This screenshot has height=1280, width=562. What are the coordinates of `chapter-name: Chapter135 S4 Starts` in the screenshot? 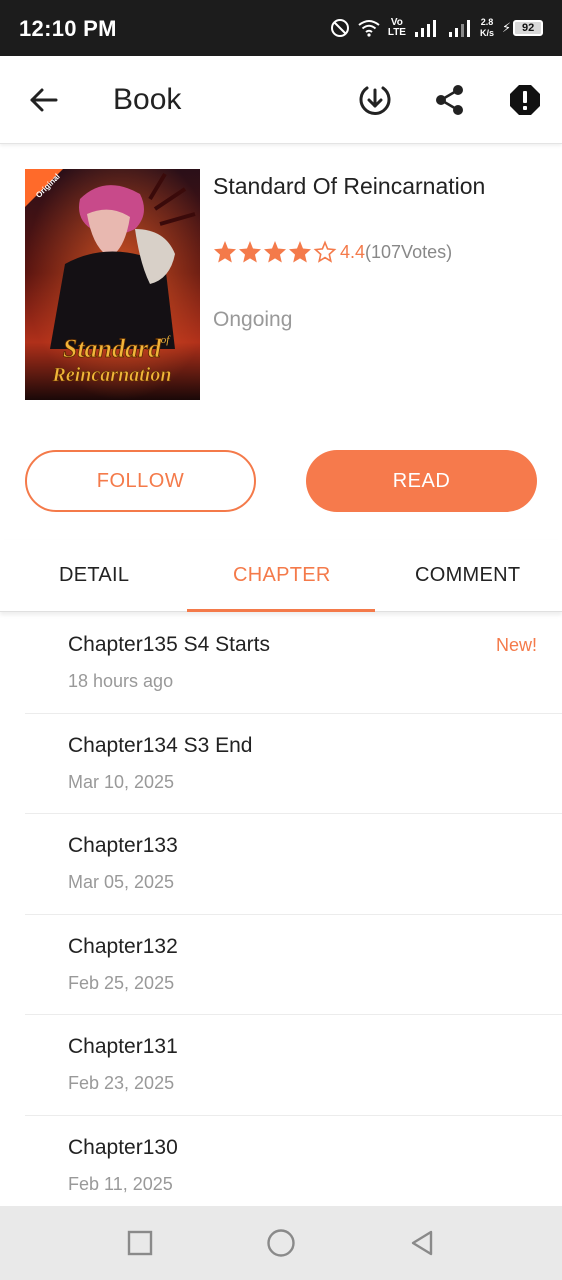 It's located at (169, 644).